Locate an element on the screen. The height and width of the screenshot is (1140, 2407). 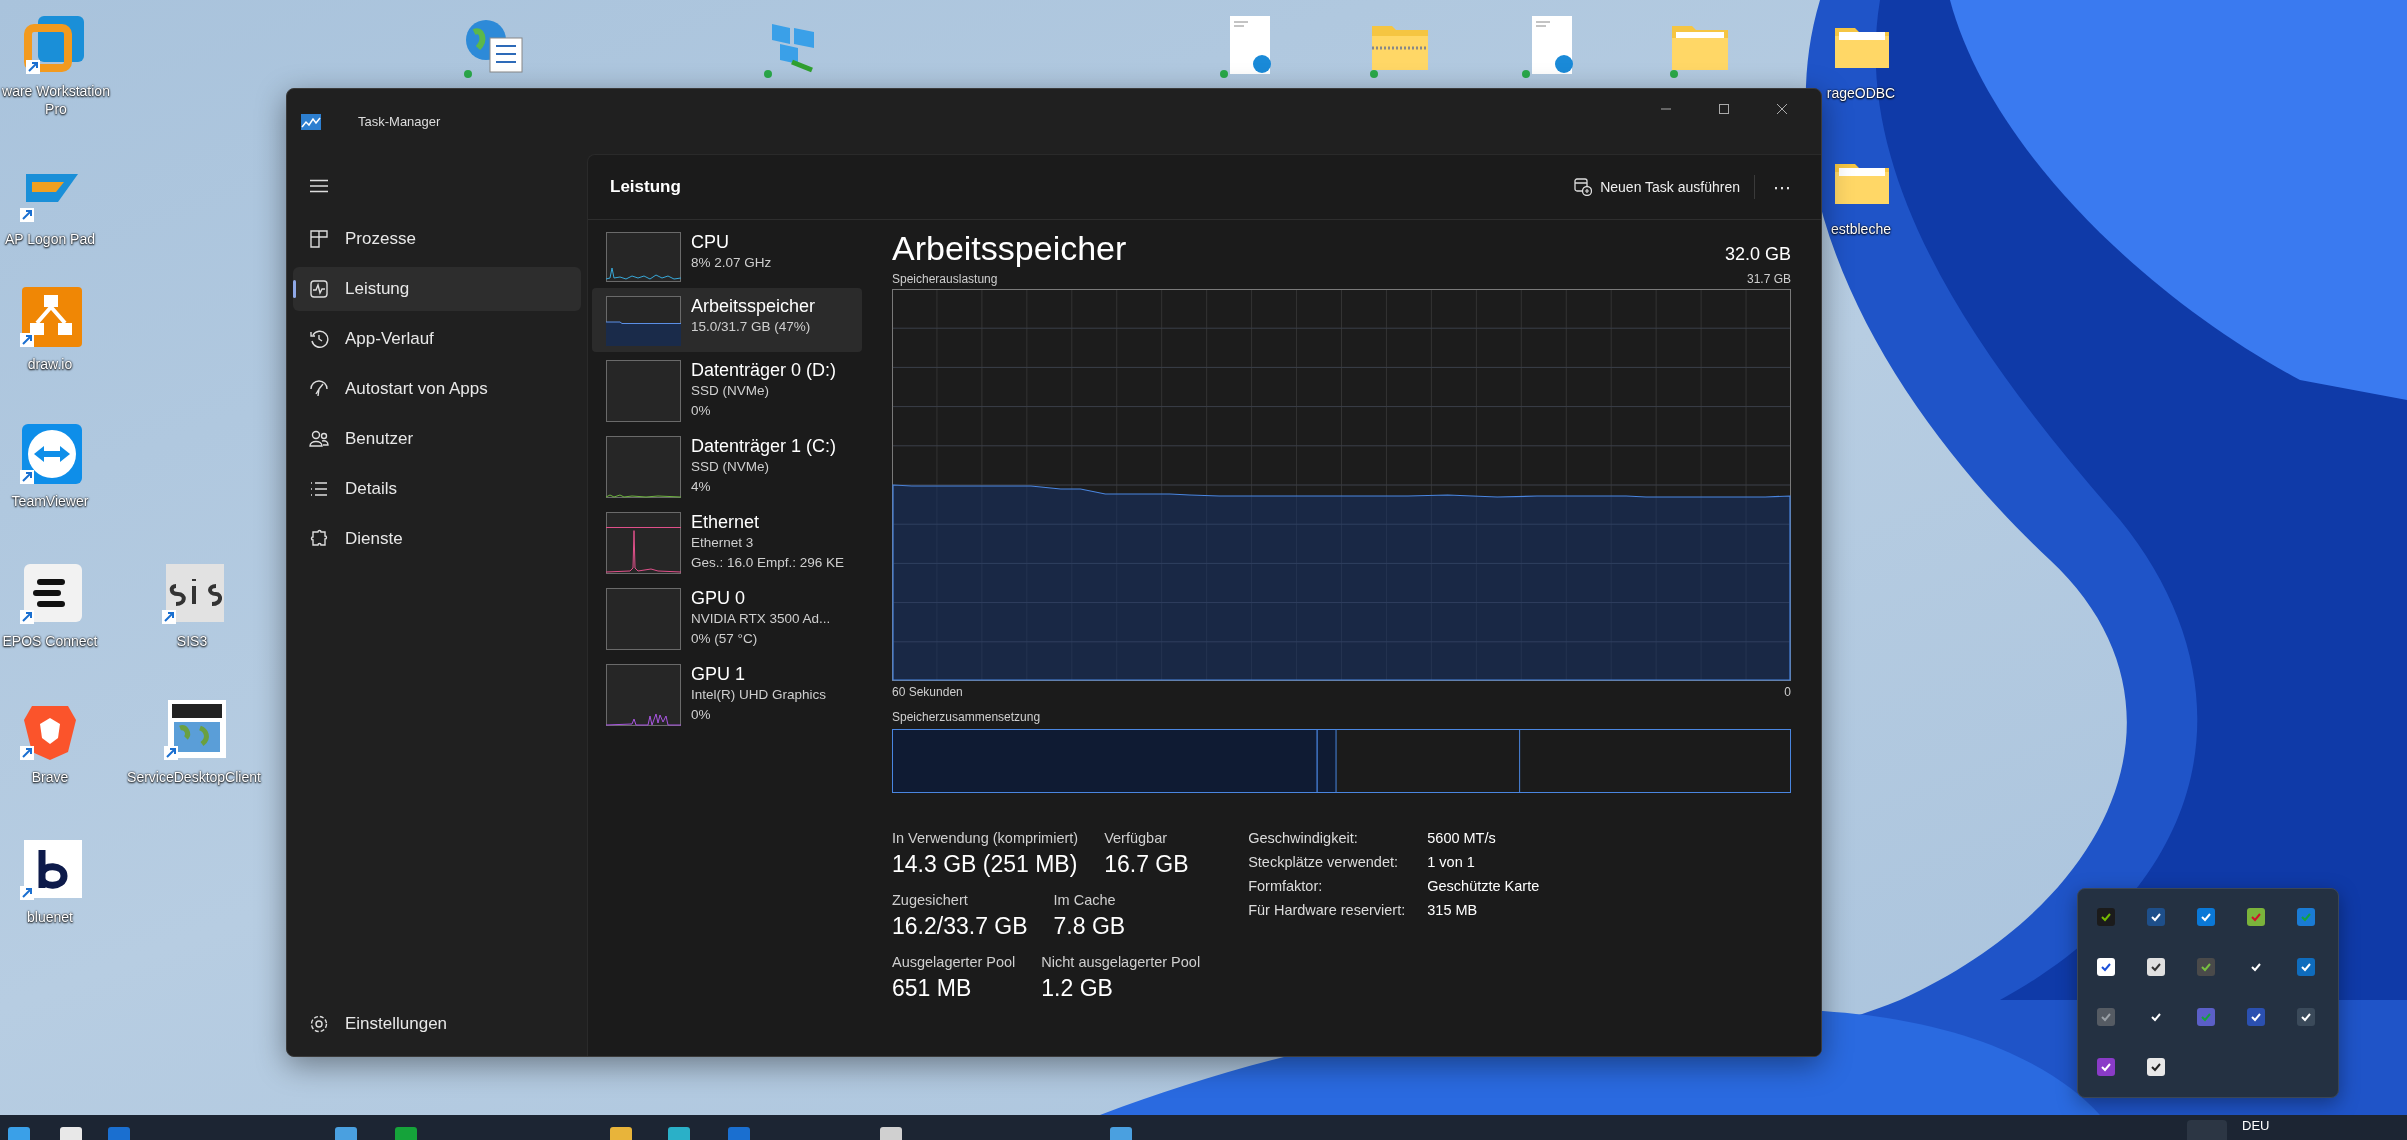
graph-max-label: 31.7 GB is located at coordinates (1768, 279).